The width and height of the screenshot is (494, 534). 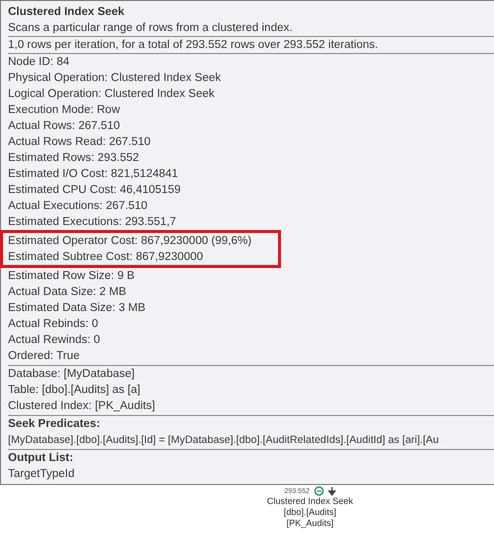 What do you see at coordinates (115, 78) in the screenshot?
I see `property-row-text: Physical Operation: Clustered Index Seek` at bounding box center [115, 78].